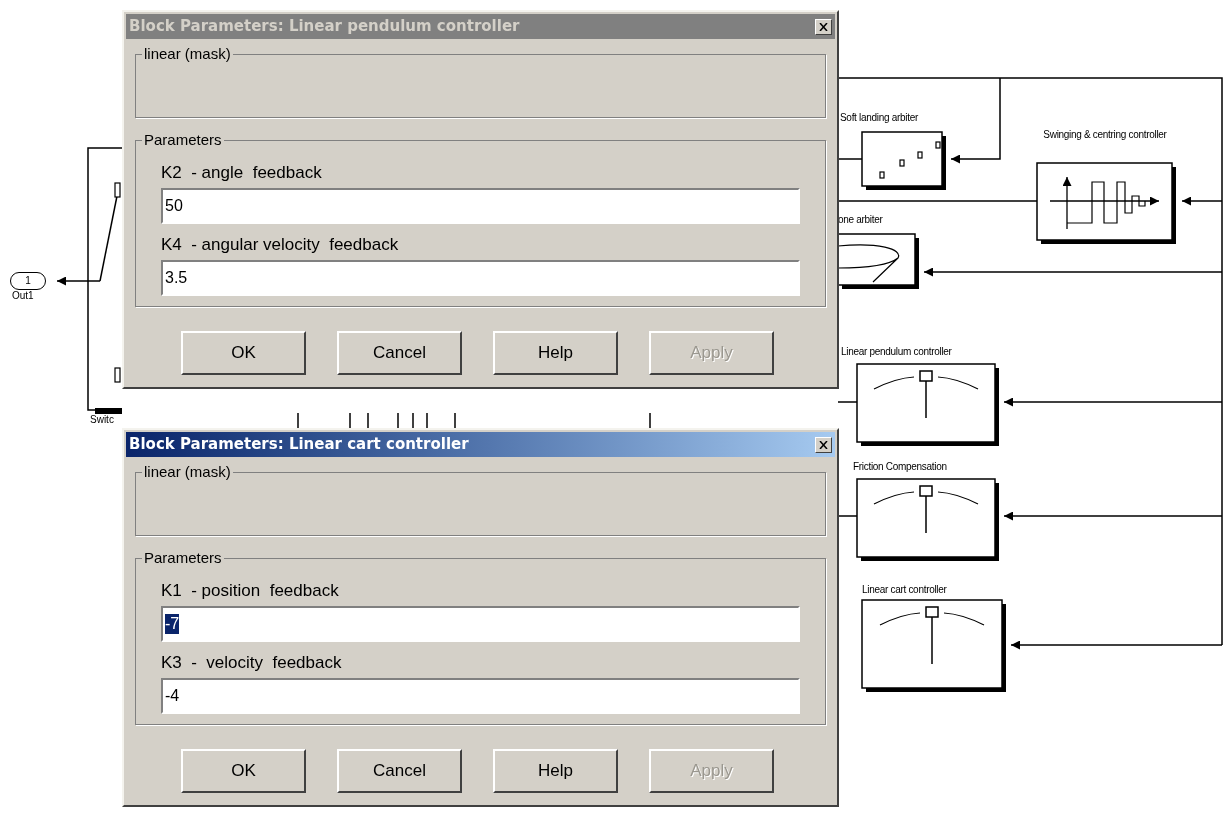 This screenshot has height=833, width=1225. Describe the element at coordinates (480, 206) in the screenshot. I see `input-field: 50` at that location.